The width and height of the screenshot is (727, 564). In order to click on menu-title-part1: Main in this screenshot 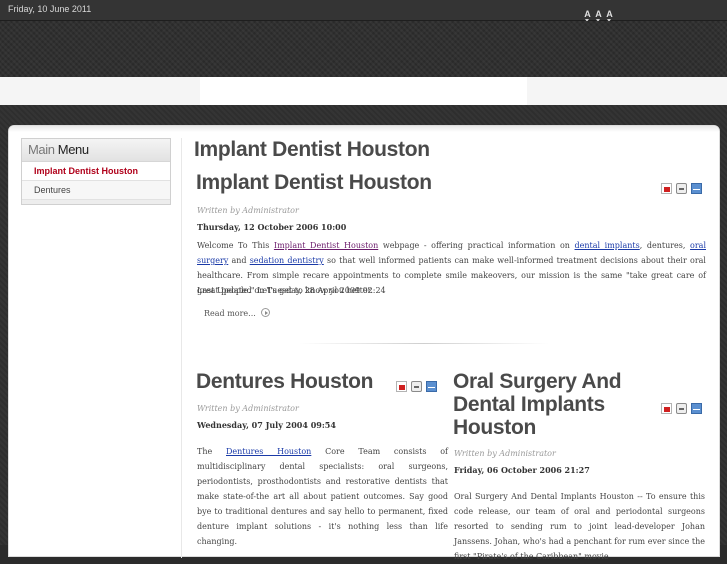, I will do `click(41, 149)`.